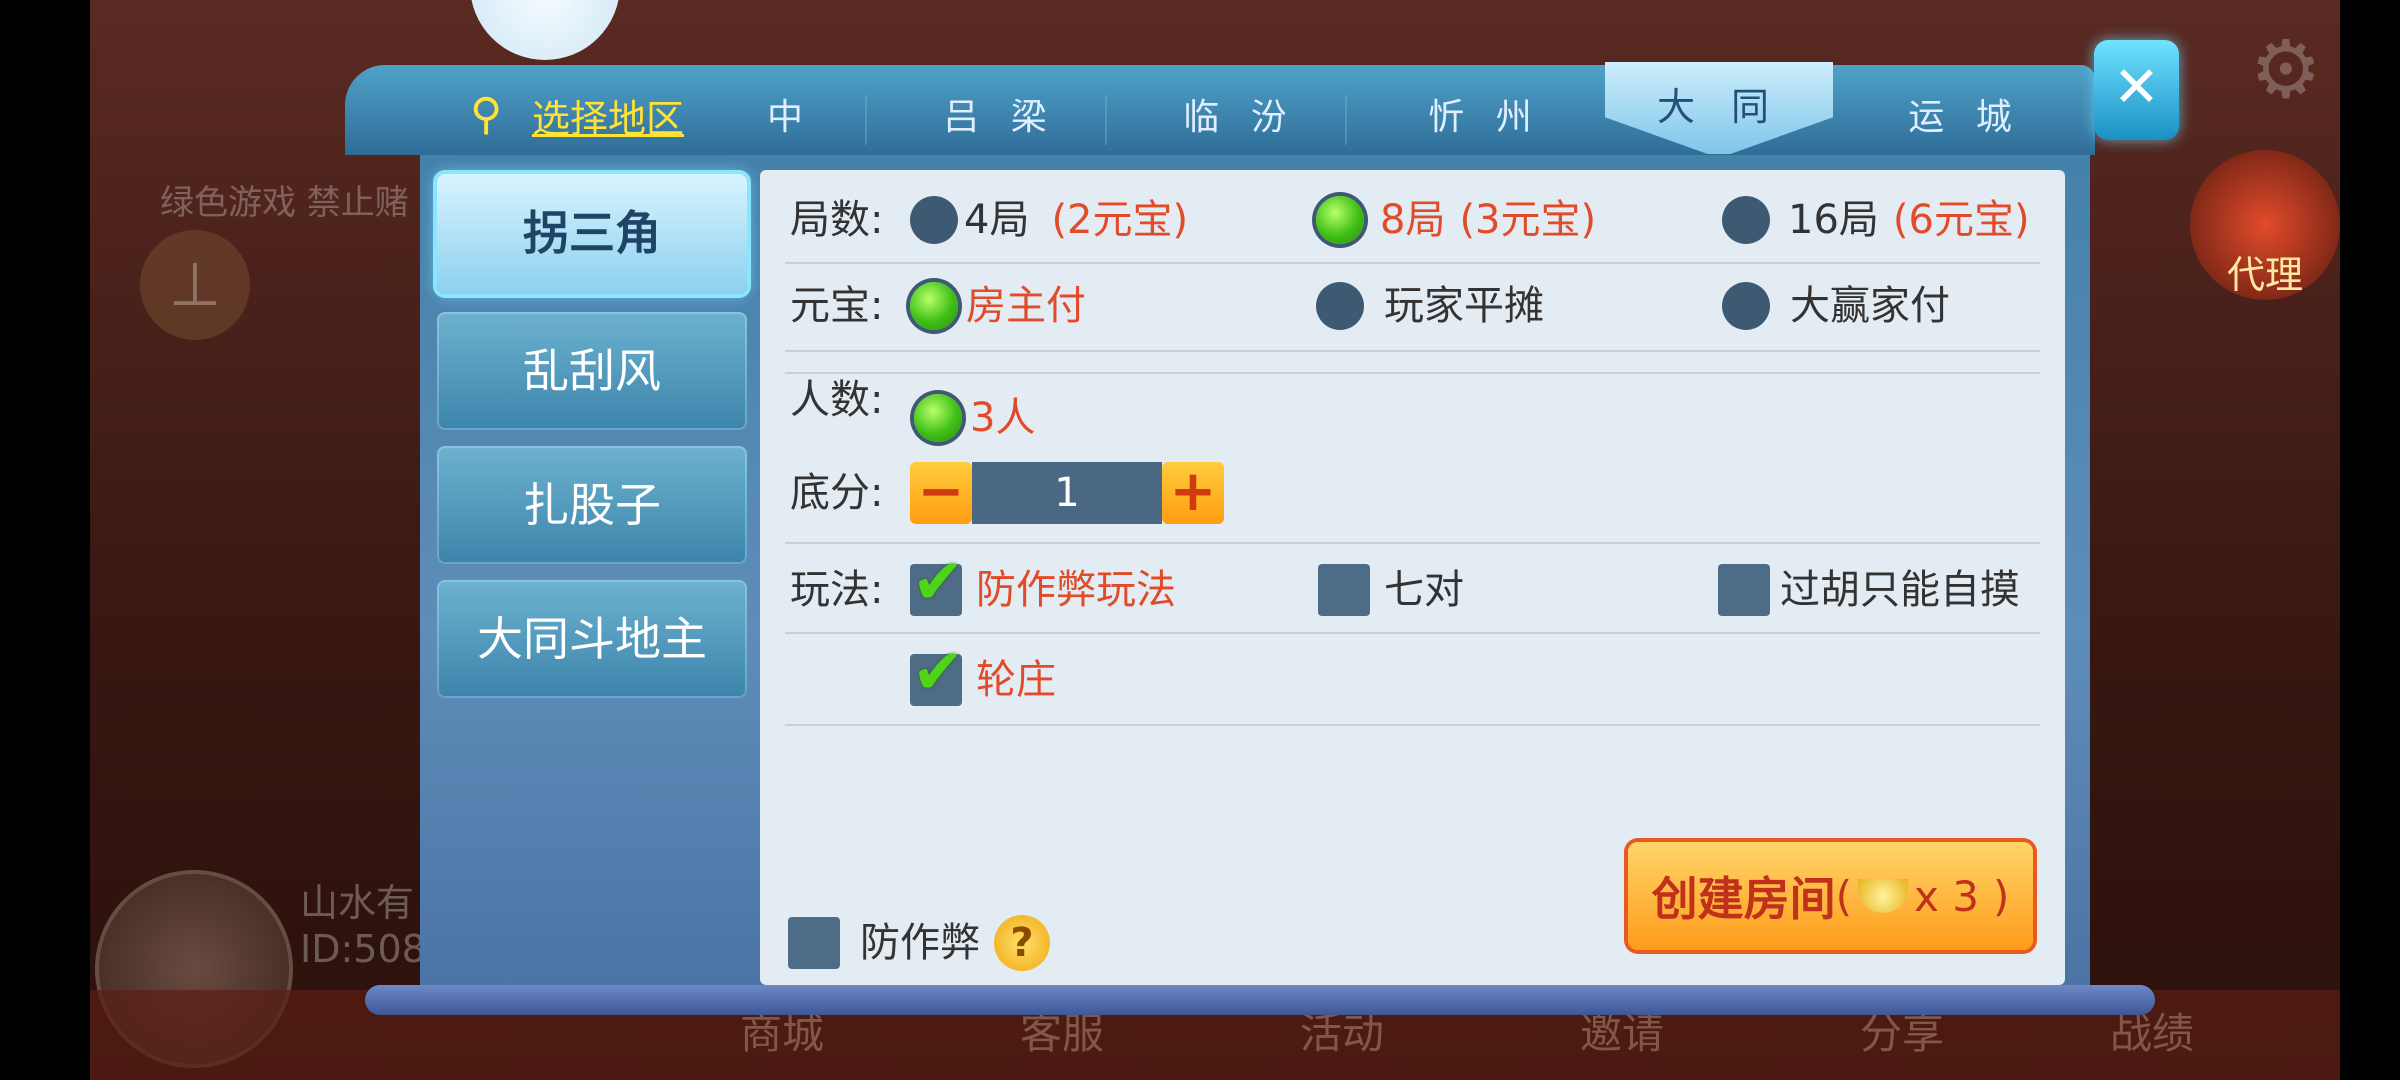 The height and width of the screenshot is (1080, 2400). Describe the element at coordinates (1413, 220) in the screenshot. I see `option-name: 8局` at that location.